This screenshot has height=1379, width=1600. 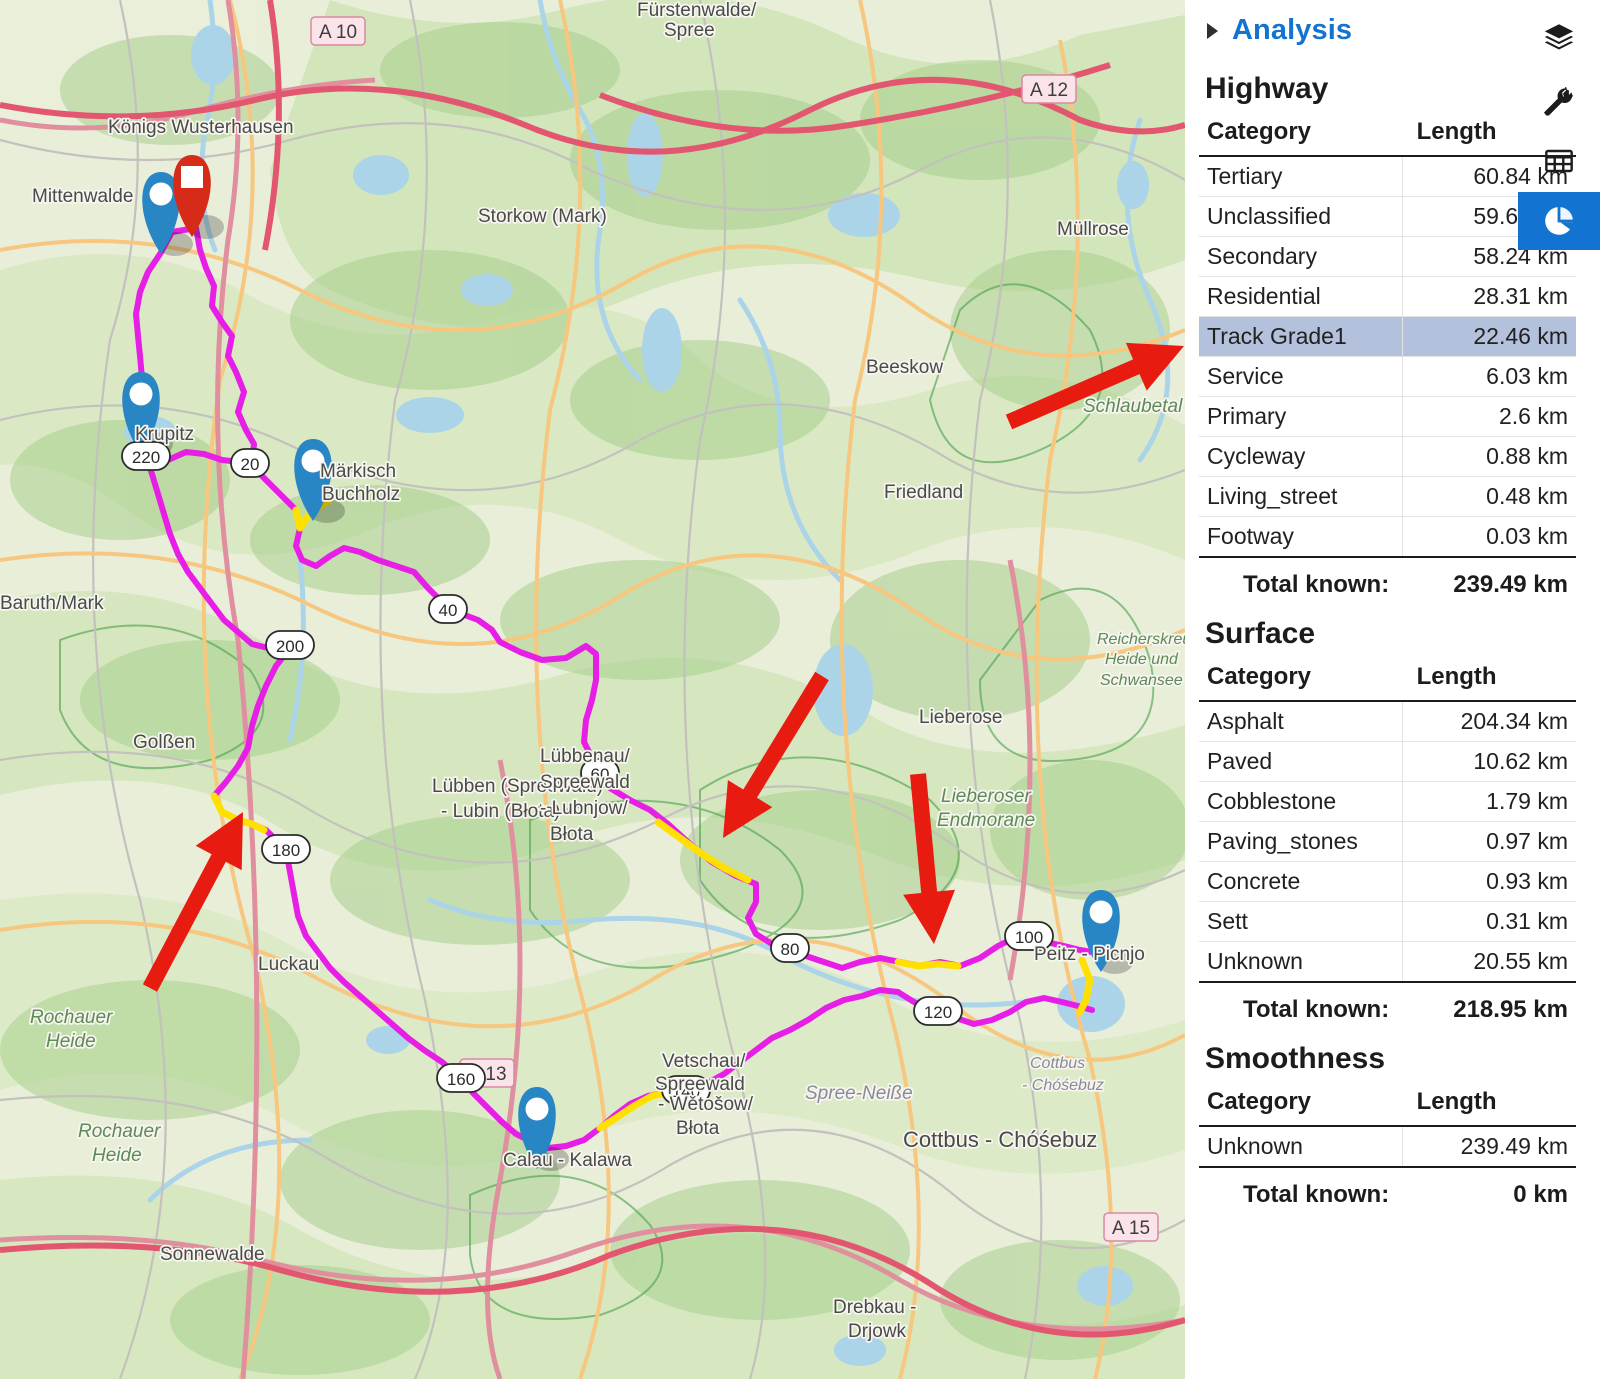 I want to click on cell-category: Cobblestone, so click(x=1301, y=801).